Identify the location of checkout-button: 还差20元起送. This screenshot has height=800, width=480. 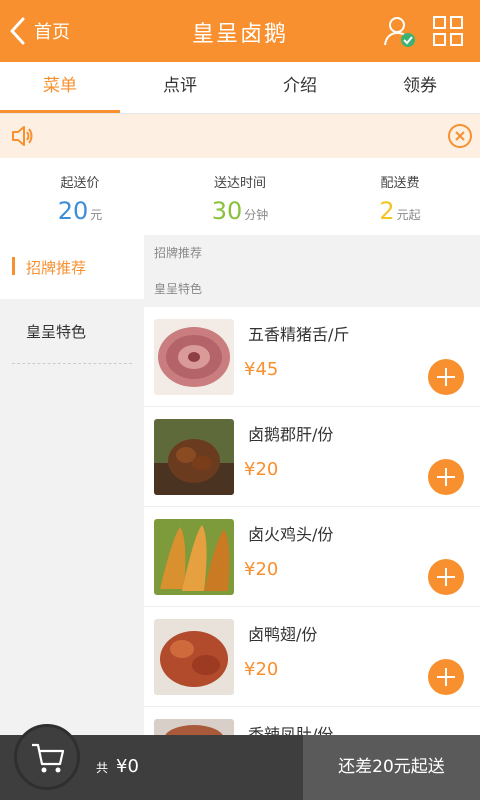
(391, 767).